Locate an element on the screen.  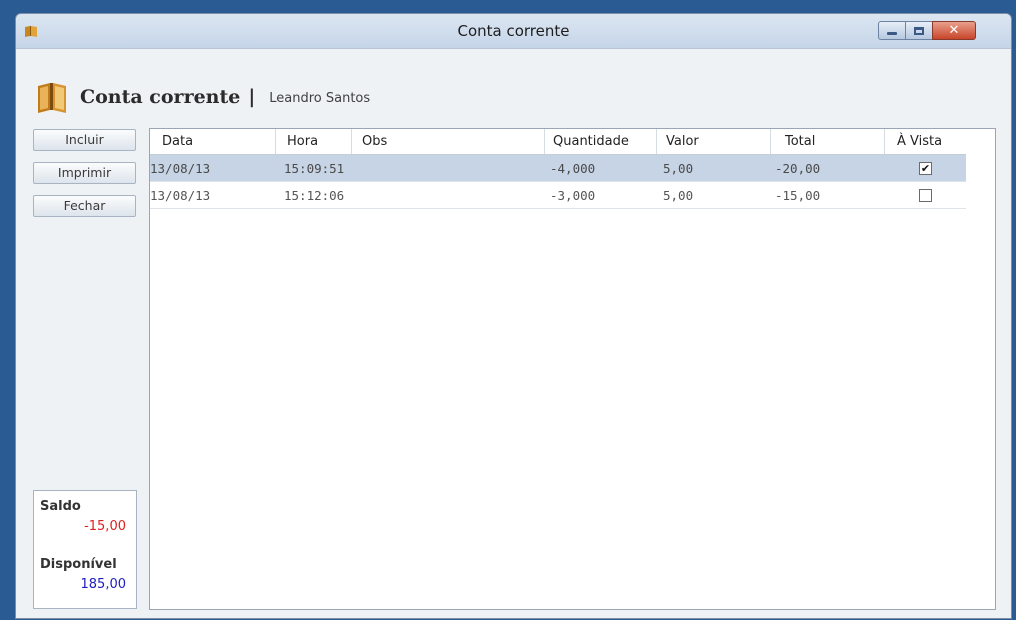
column-header-hora: Hora is located at coordinates (314, 141).